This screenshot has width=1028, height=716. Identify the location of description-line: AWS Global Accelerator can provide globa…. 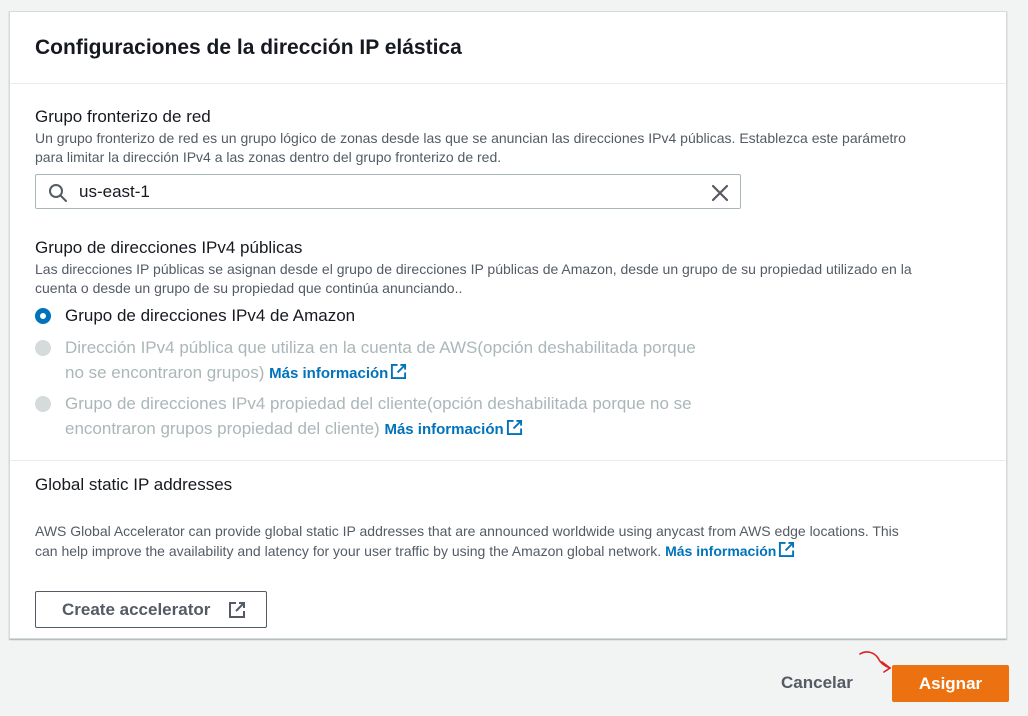
(467, 531).